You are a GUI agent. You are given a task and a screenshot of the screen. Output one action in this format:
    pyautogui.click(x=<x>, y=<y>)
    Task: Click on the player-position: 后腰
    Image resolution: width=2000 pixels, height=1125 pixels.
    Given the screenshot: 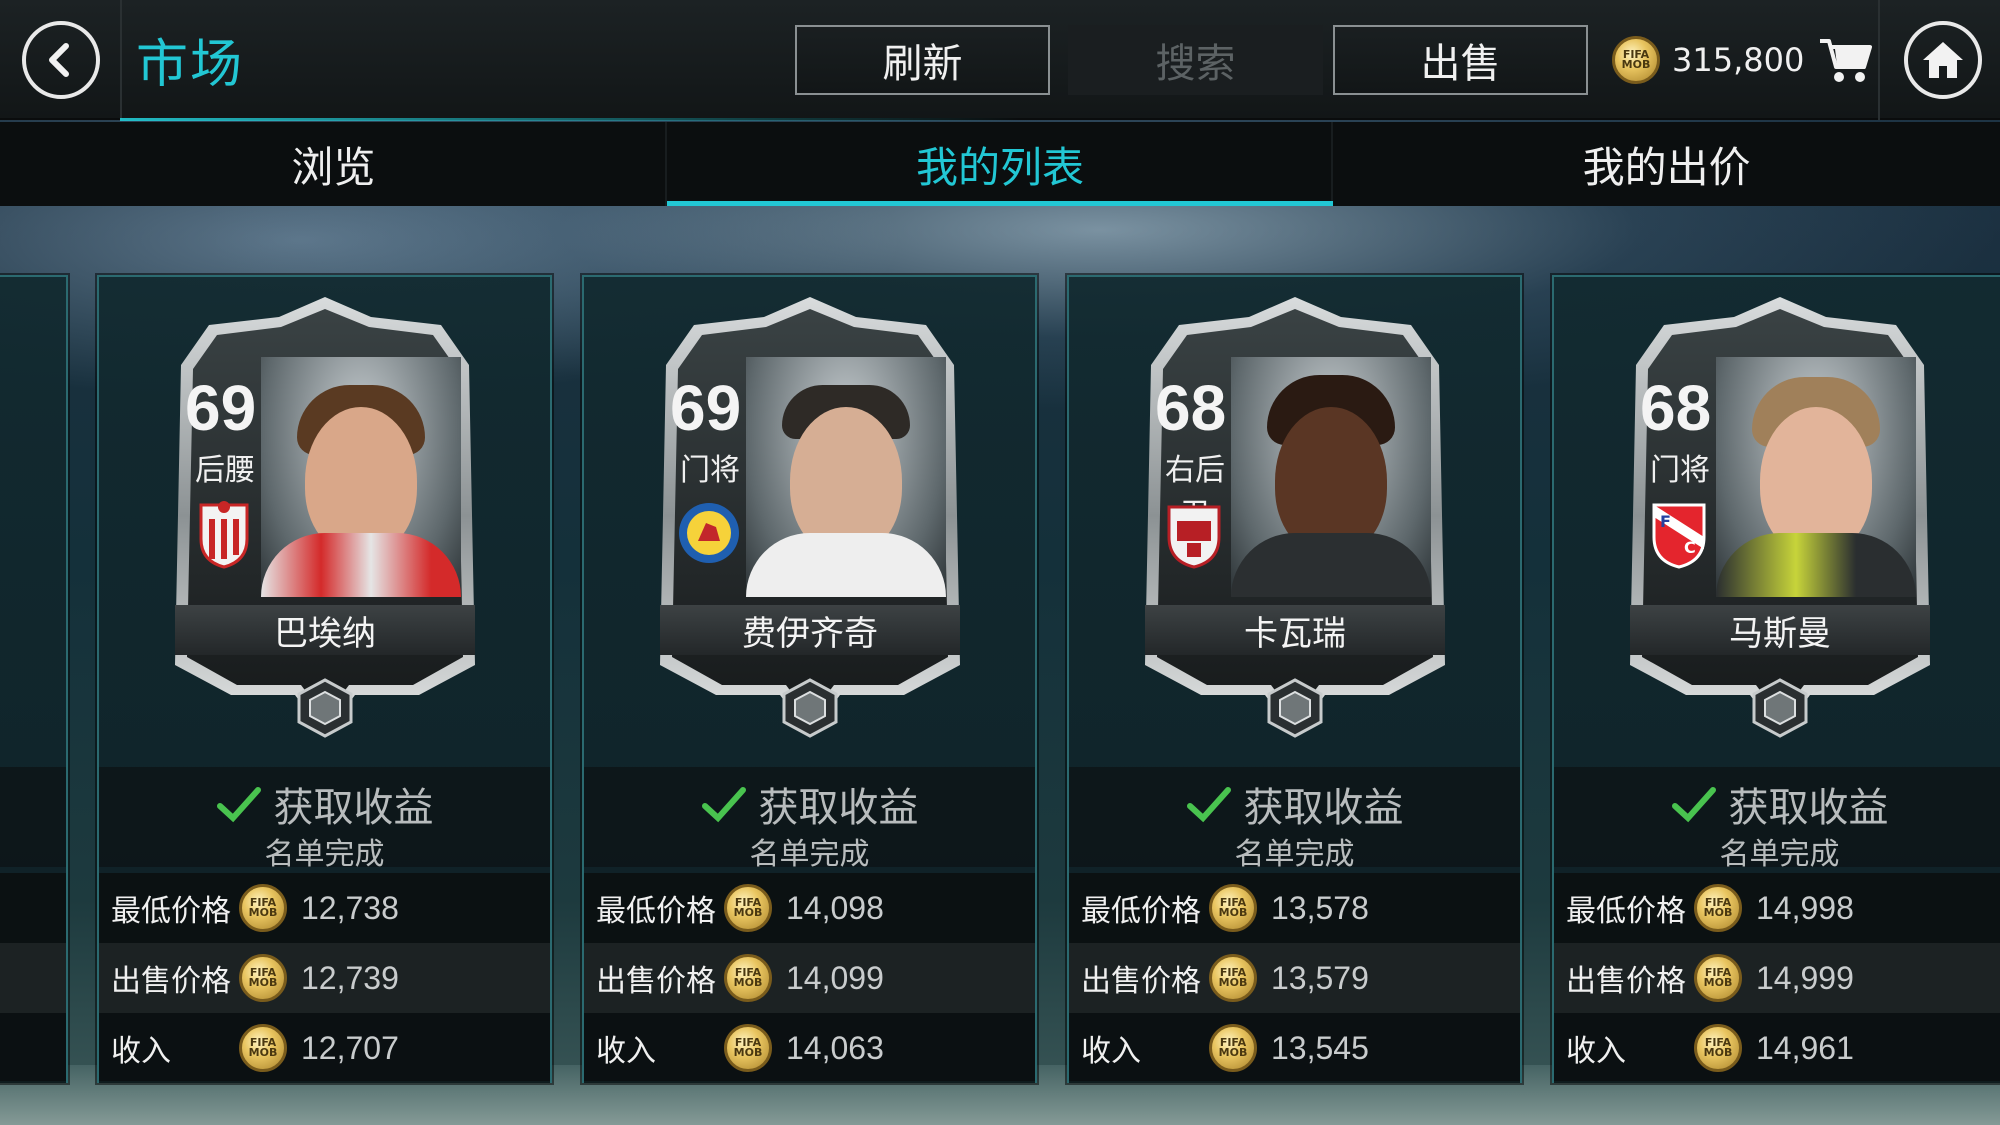 What is the action you would take?
    pyautogui.click(x=225, y=470)
    